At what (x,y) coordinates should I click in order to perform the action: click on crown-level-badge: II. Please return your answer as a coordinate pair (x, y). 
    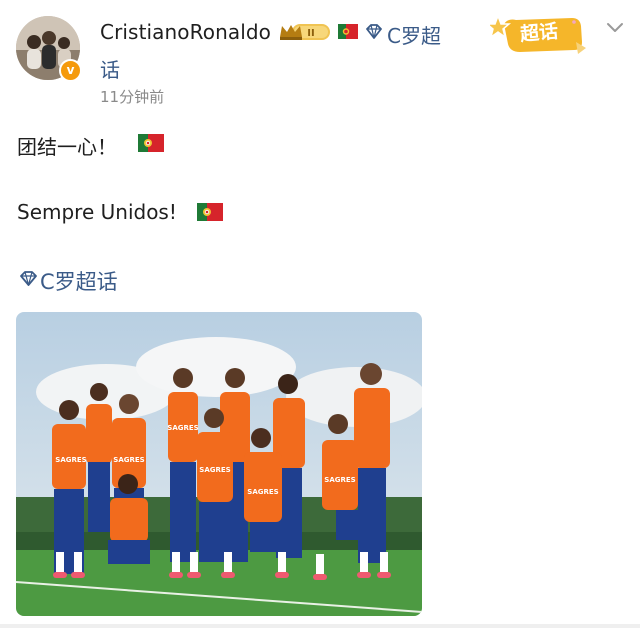
    Looking at the image, I should click on (305, 32).